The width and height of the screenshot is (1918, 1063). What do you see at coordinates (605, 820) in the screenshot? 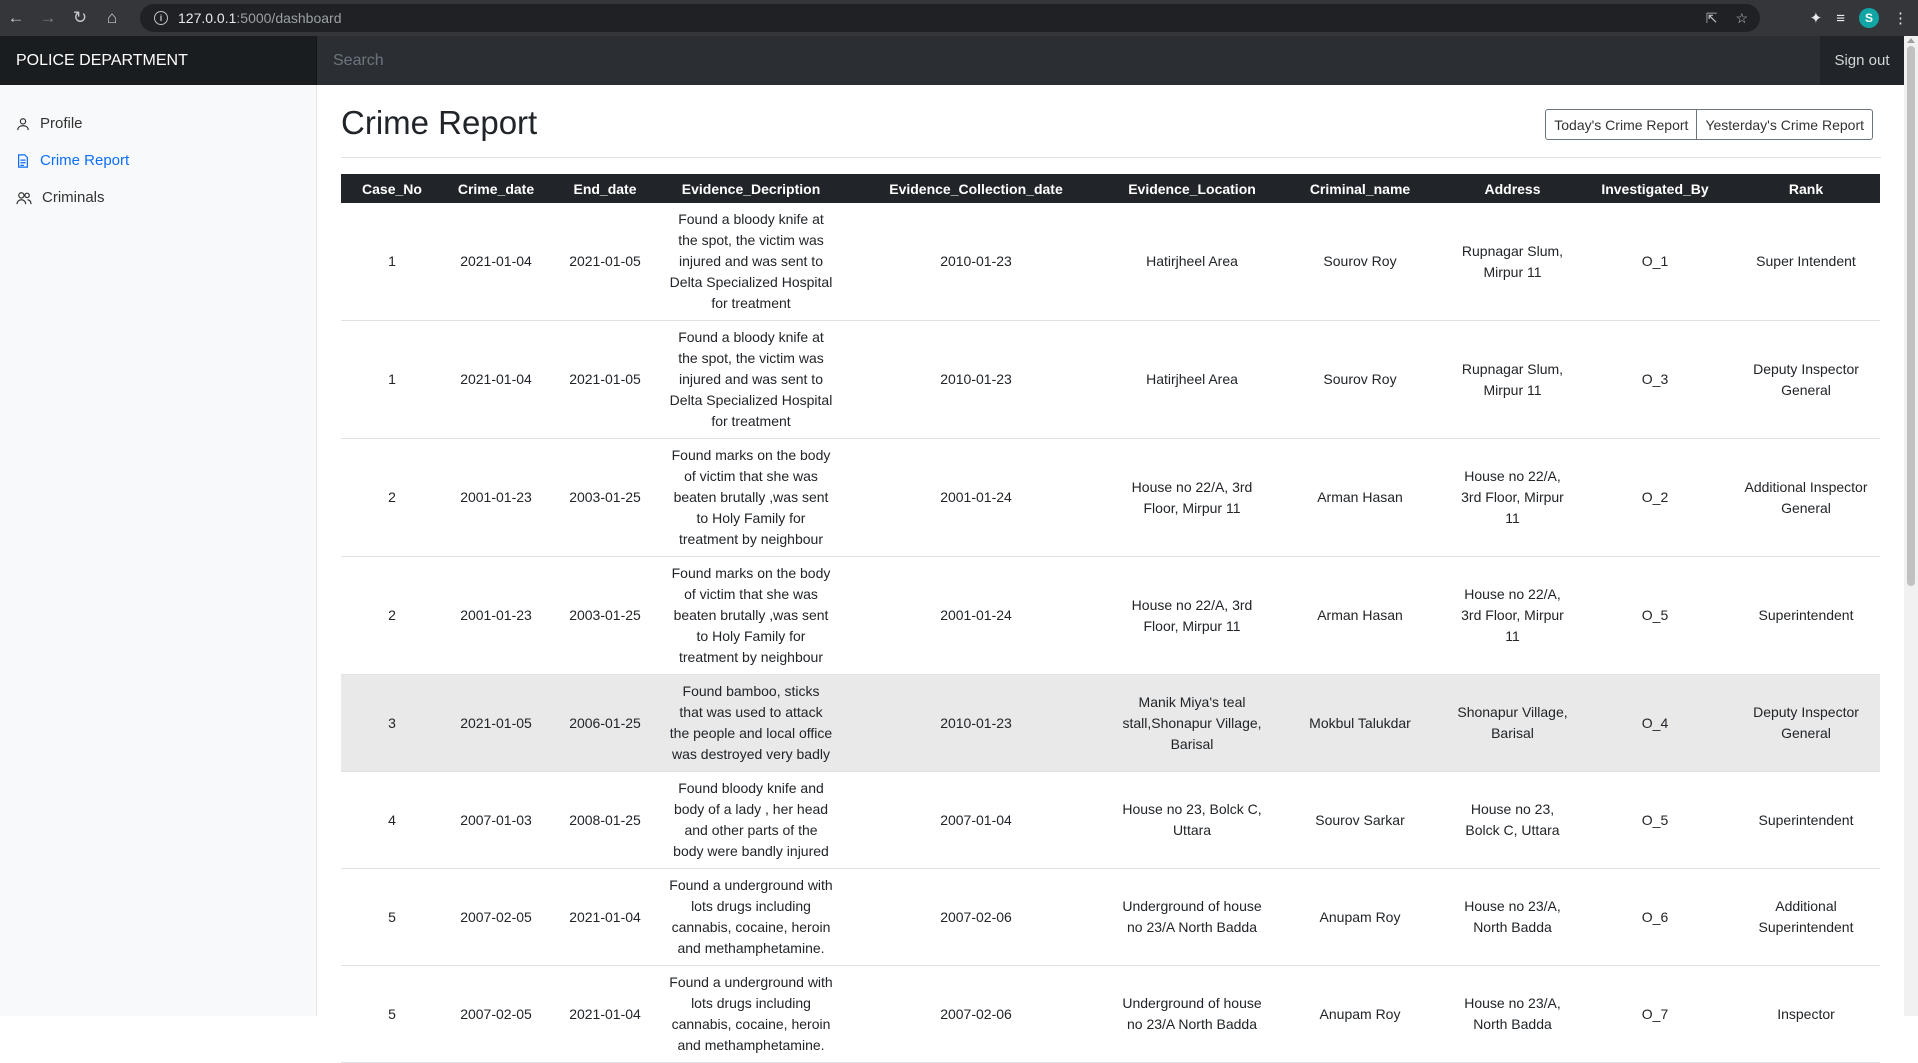
I see `table-cell: 2008-01-25` at bounding box center [605, 820].